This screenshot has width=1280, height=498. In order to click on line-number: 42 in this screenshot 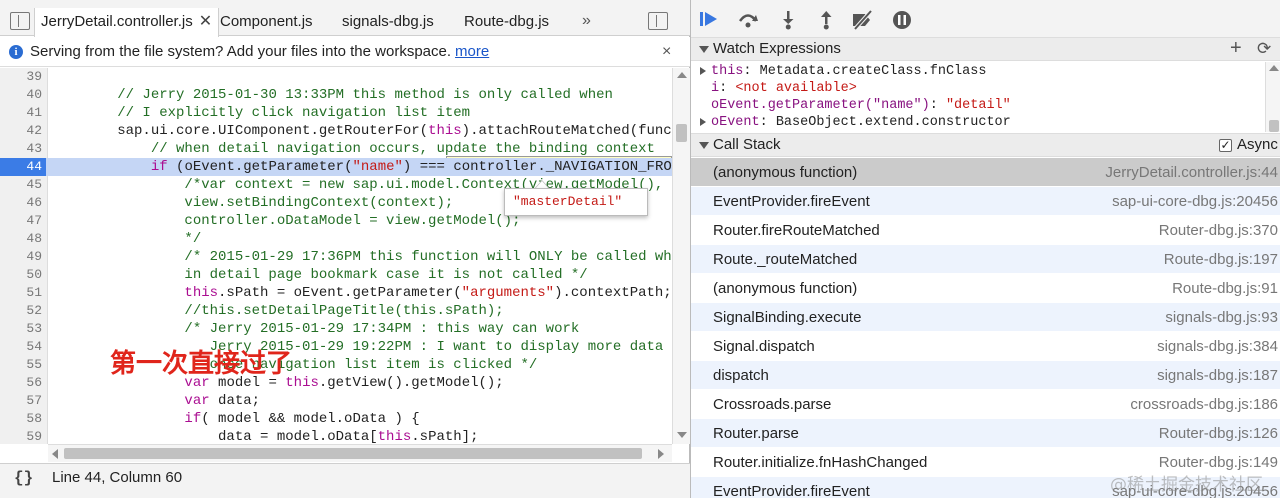, I will do `click(21, 131)`.